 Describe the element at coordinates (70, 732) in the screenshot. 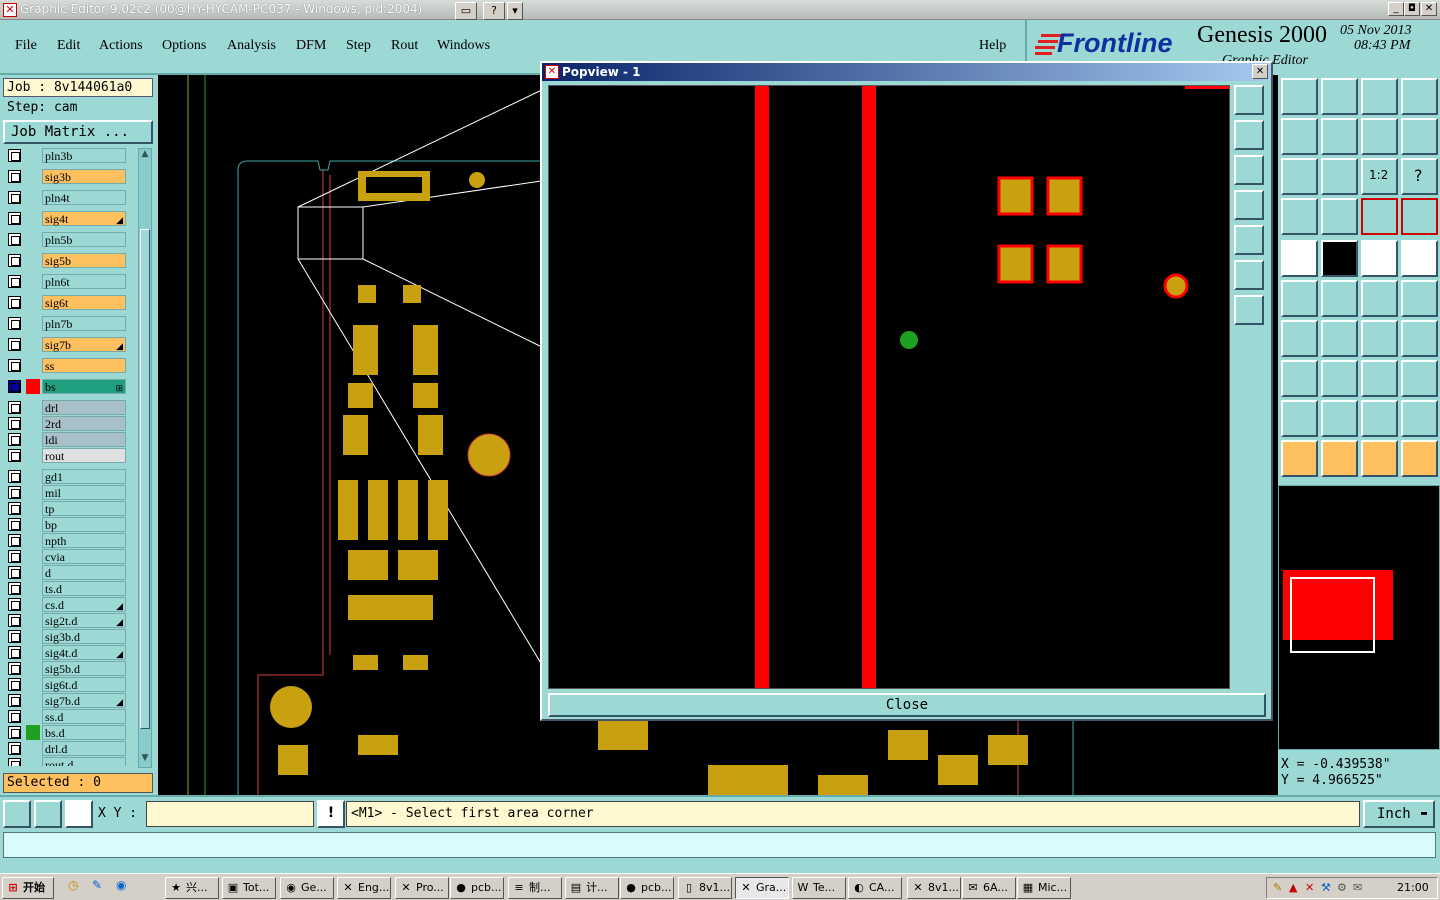

I see `layer-row: bs.d` at that location.